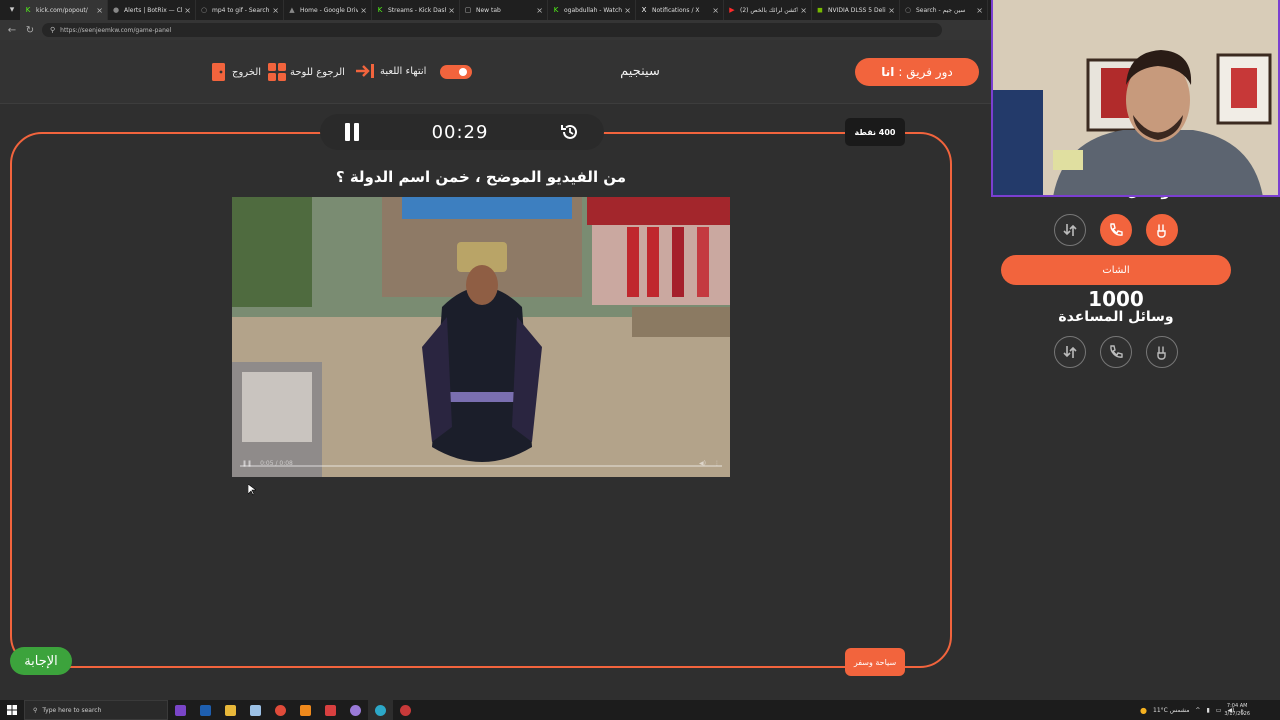  What do you see at coordinates (352, 132) in the screenshot?
I see `pause-icon` at bounding box center [352, 132].